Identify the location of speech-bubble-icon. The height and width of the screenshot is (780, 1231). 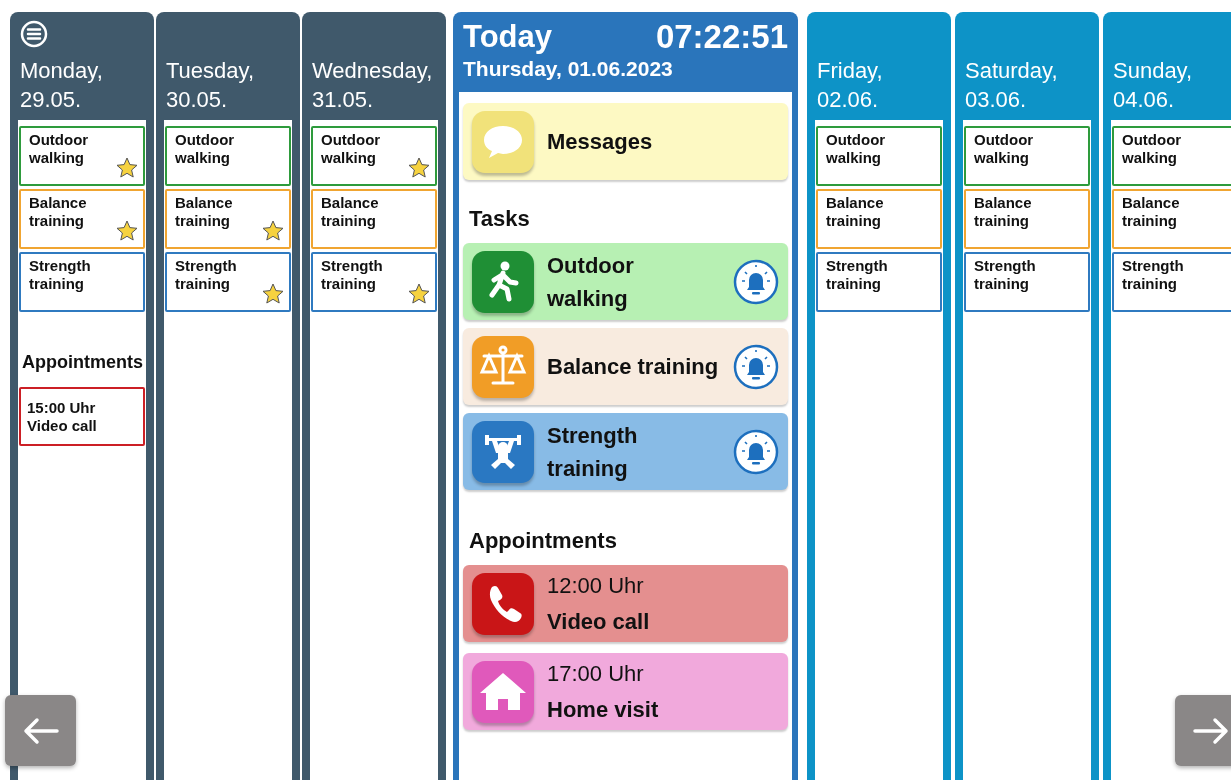
(503, 141).